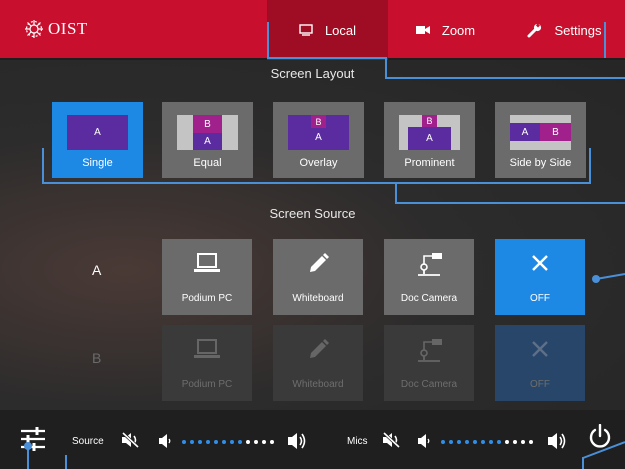 Image resolution: width=625 pixels, height=469 pixels. Describe the element at coordinates (306, 30) in the screenshot. I see `display-icon` at that location.